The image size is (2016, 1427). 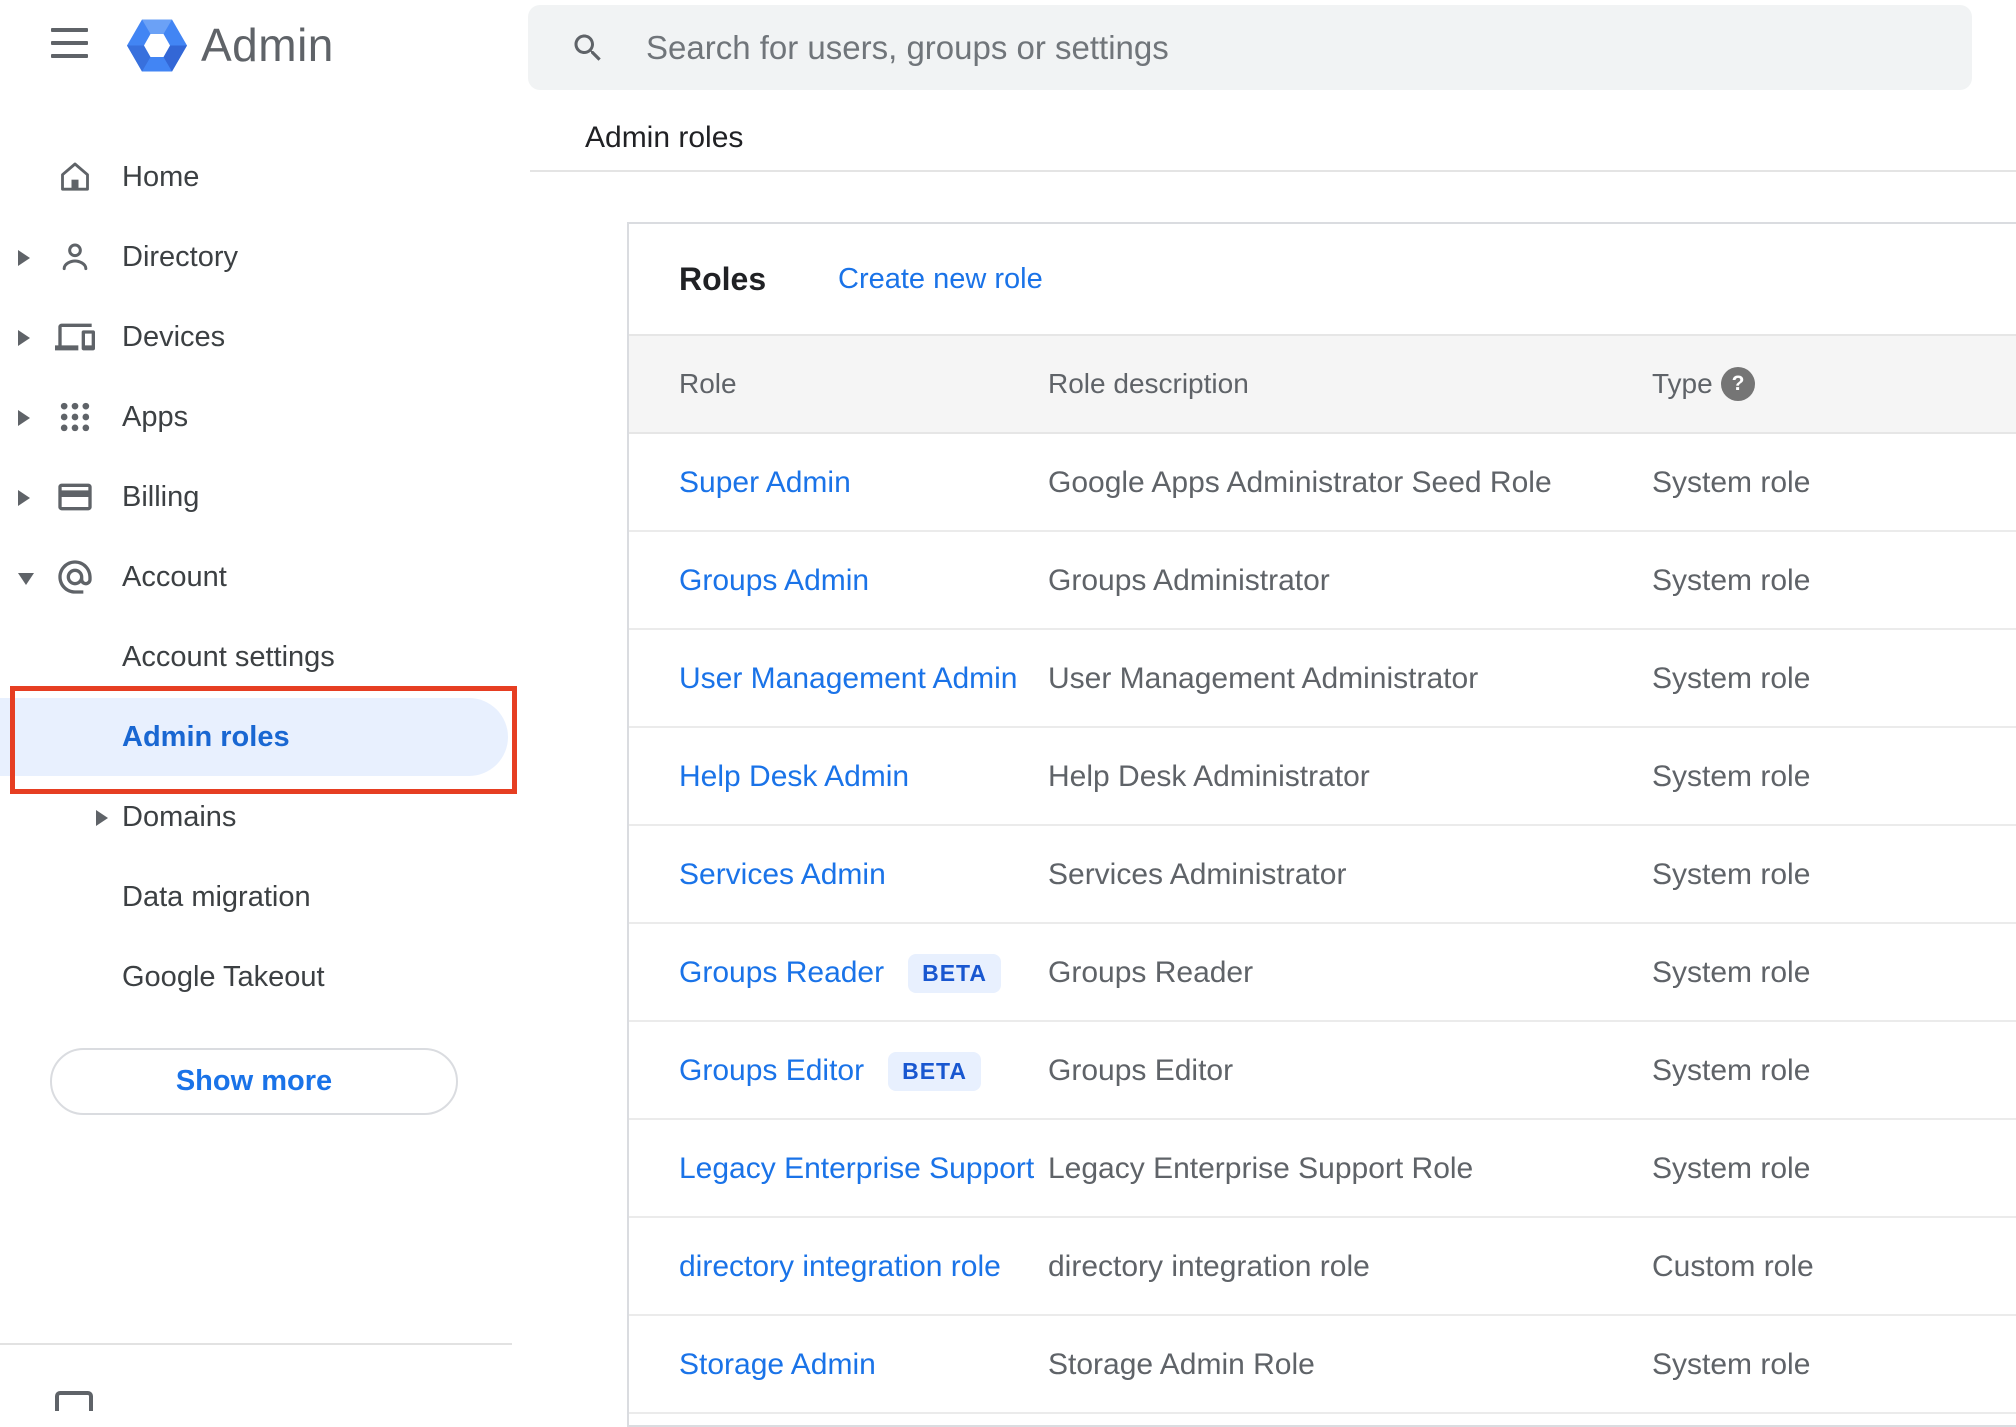 What do you see at coordinates (1682, 383) in the screenshot?
I see `column-header-type: Type` at bounding box center [1682, 383].